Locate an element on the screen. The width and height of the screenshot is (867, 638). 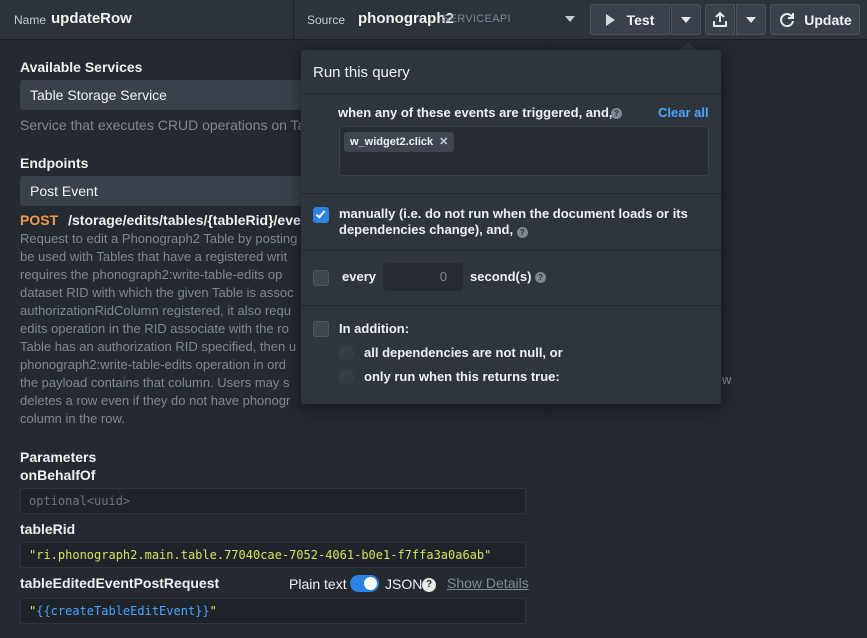
checkmark-icon is located at coordinates (320, 213).